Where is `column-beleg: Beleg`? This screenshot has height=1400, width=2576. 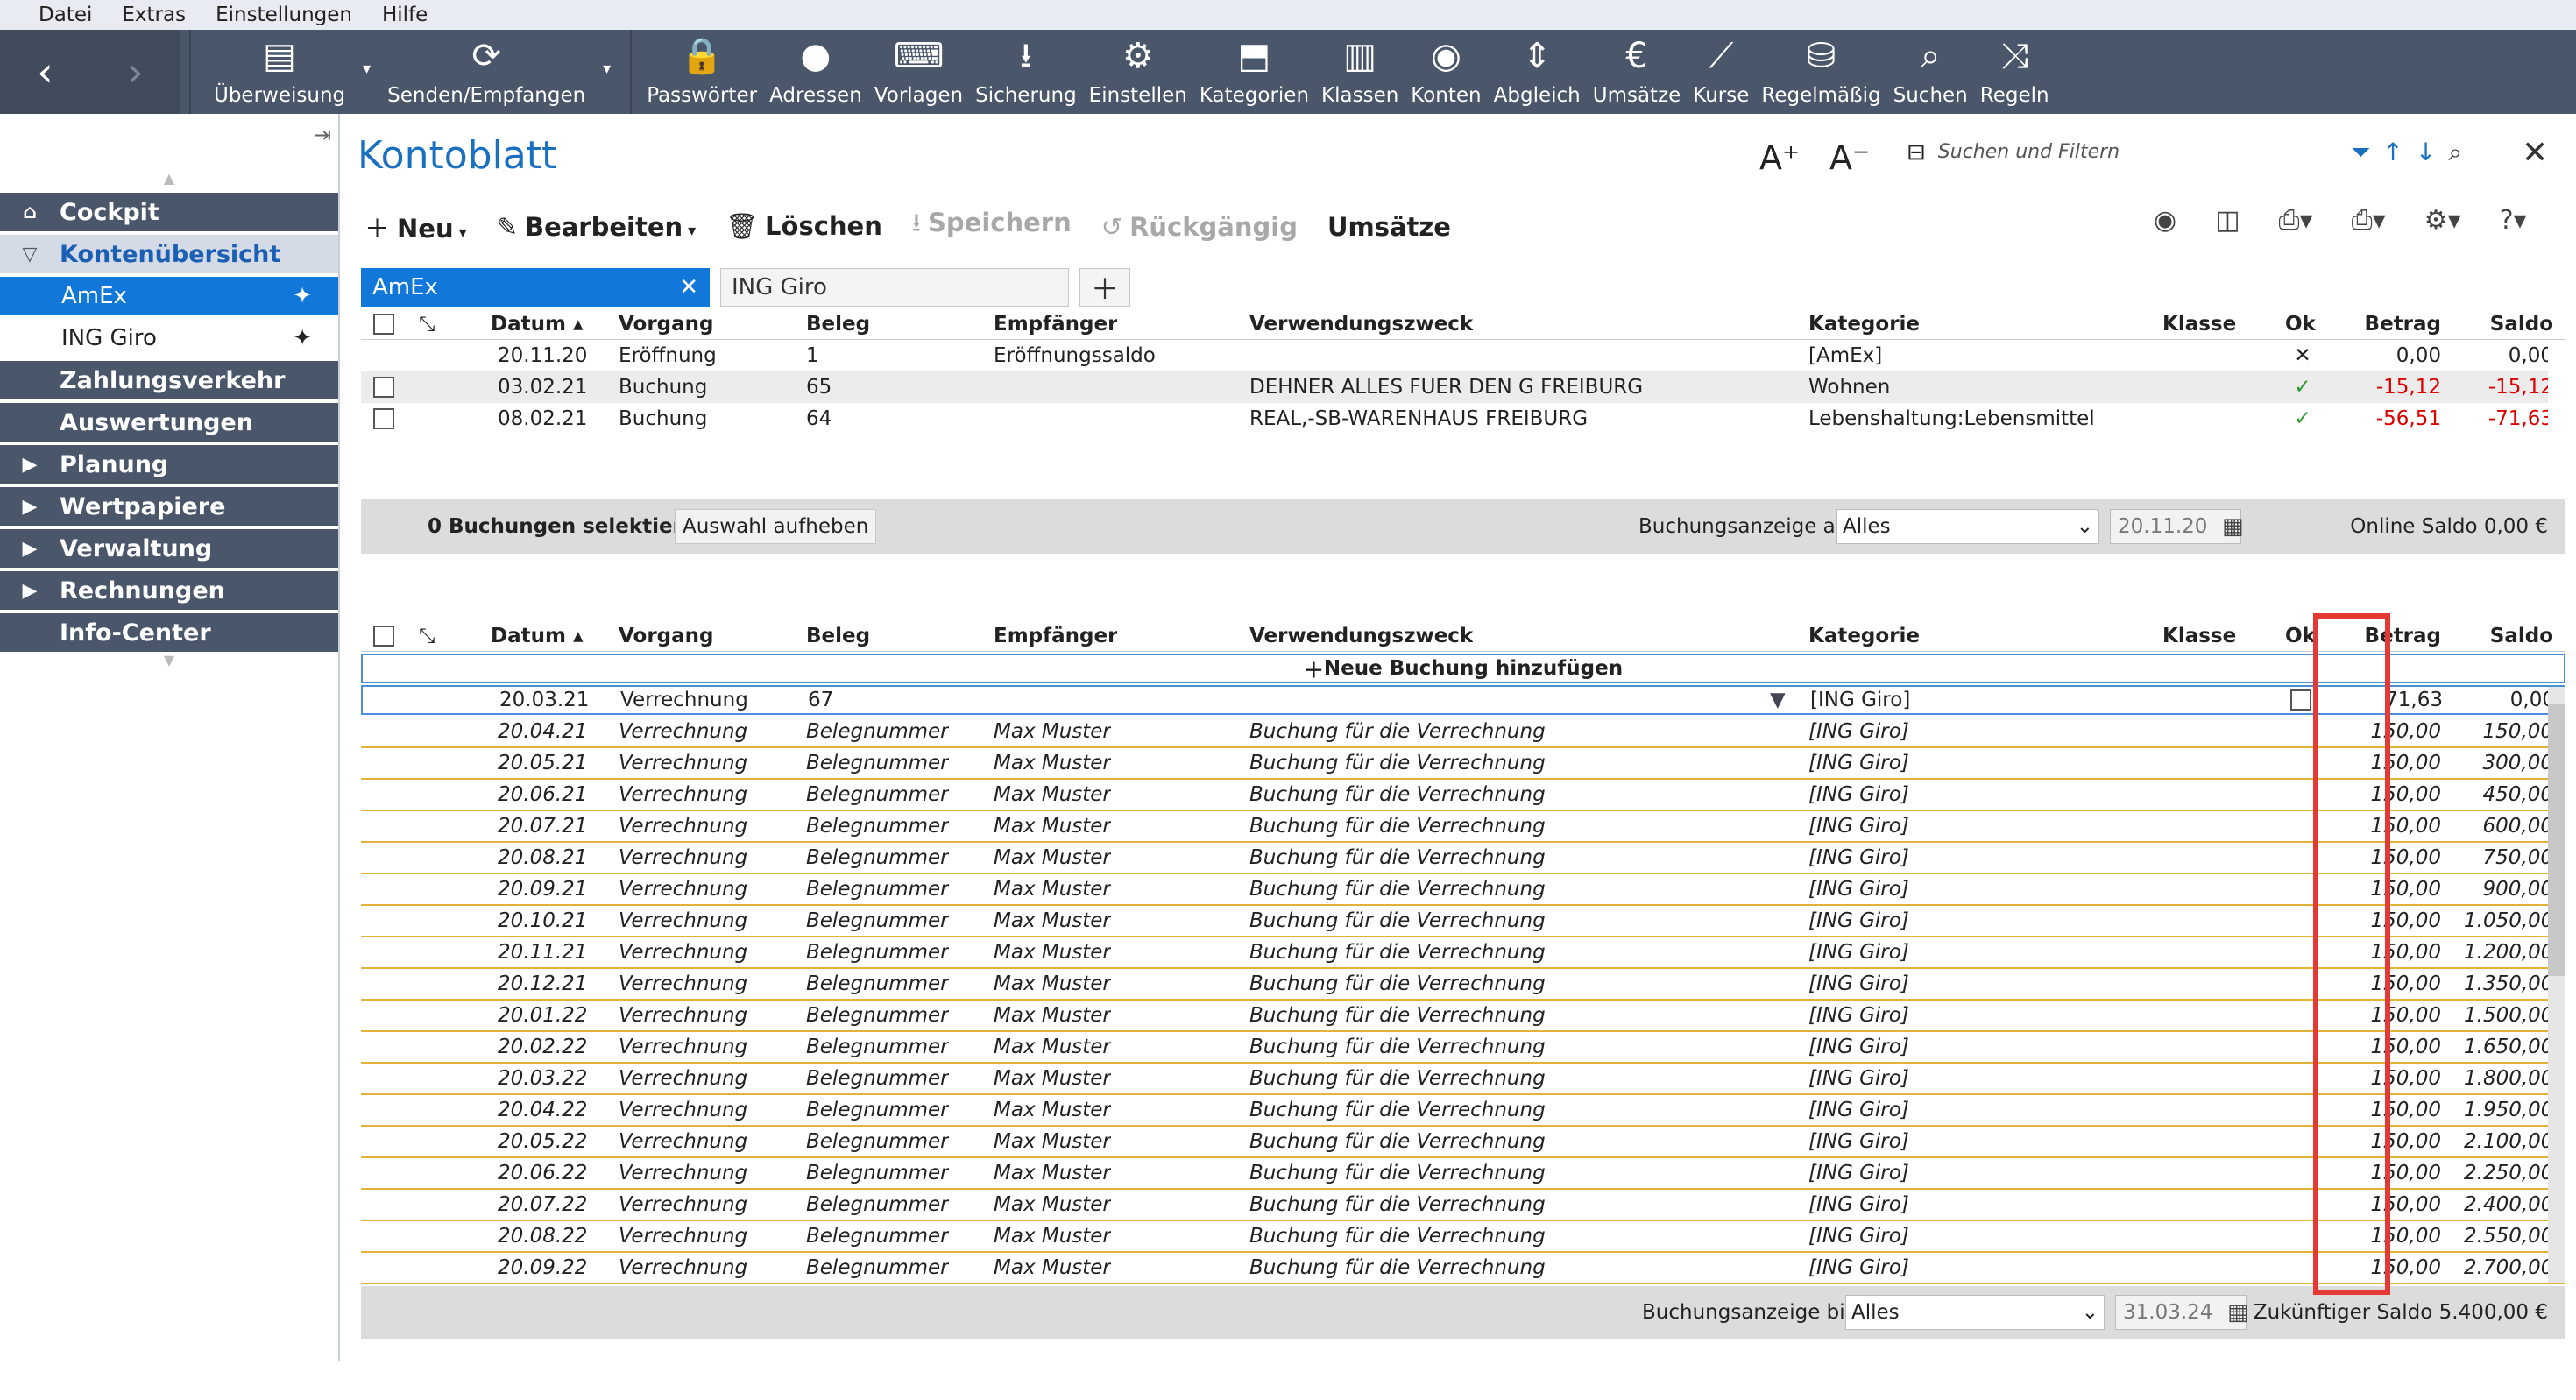 column-beleg: Beleg is located at coordinates (838, 636).